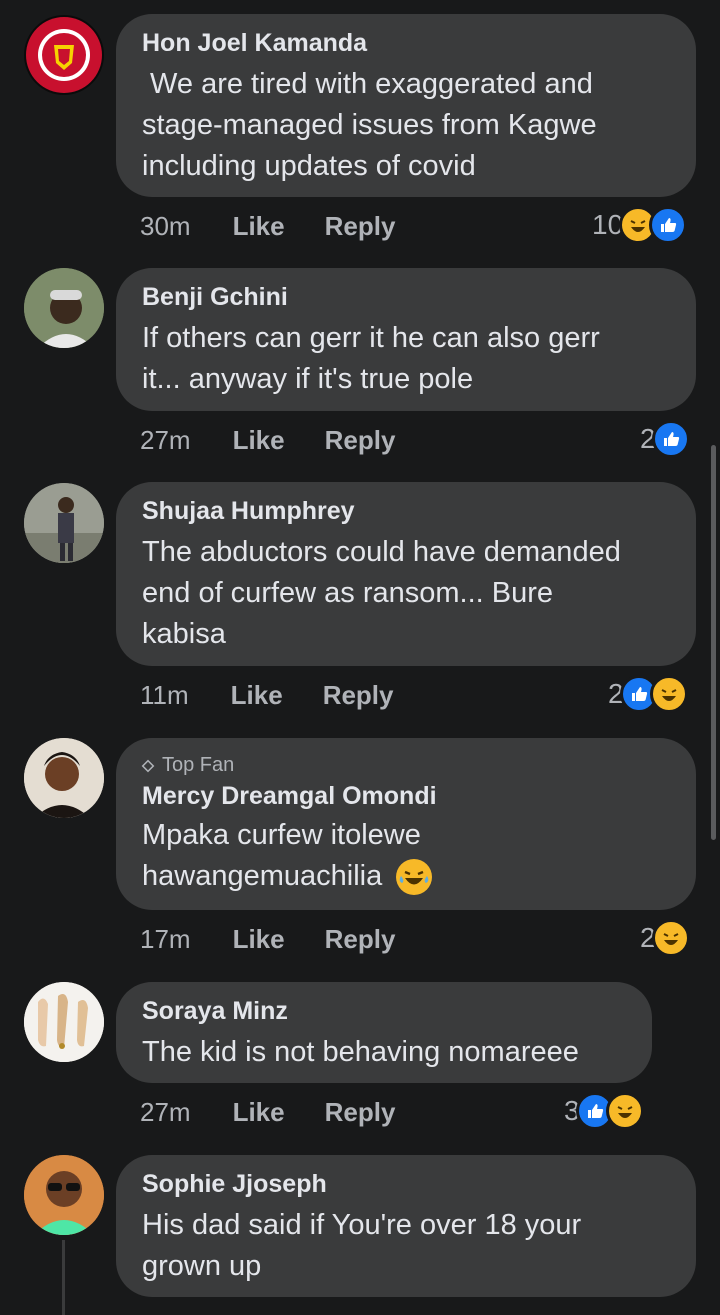 The width and height of the screenshot is (720, 1315). I want to click on badge-label: Top Fan, so click(198, 765).